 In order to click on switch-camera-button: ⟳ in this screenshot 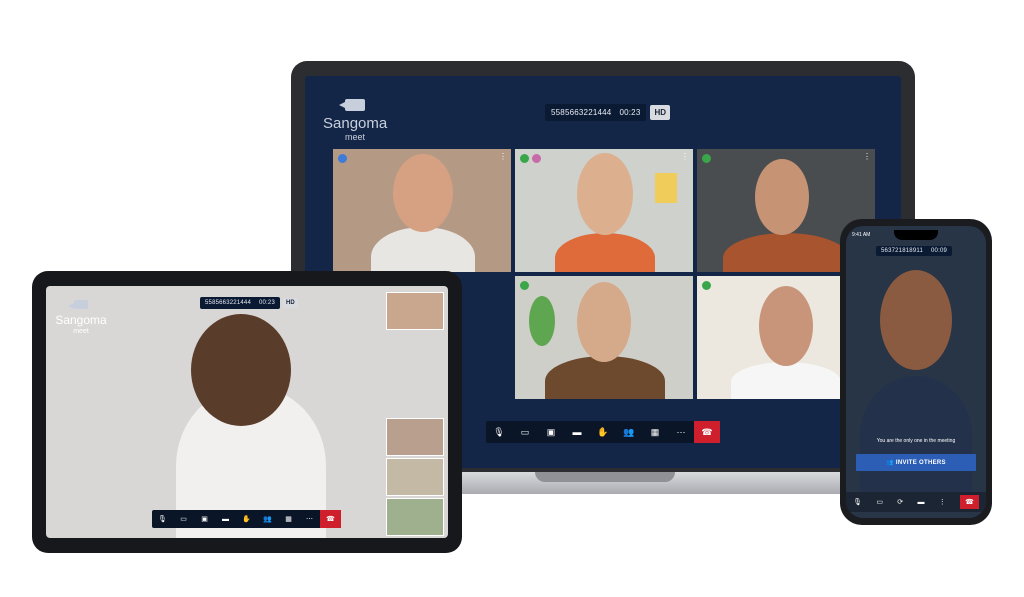, I will do `click(900, 502)`.